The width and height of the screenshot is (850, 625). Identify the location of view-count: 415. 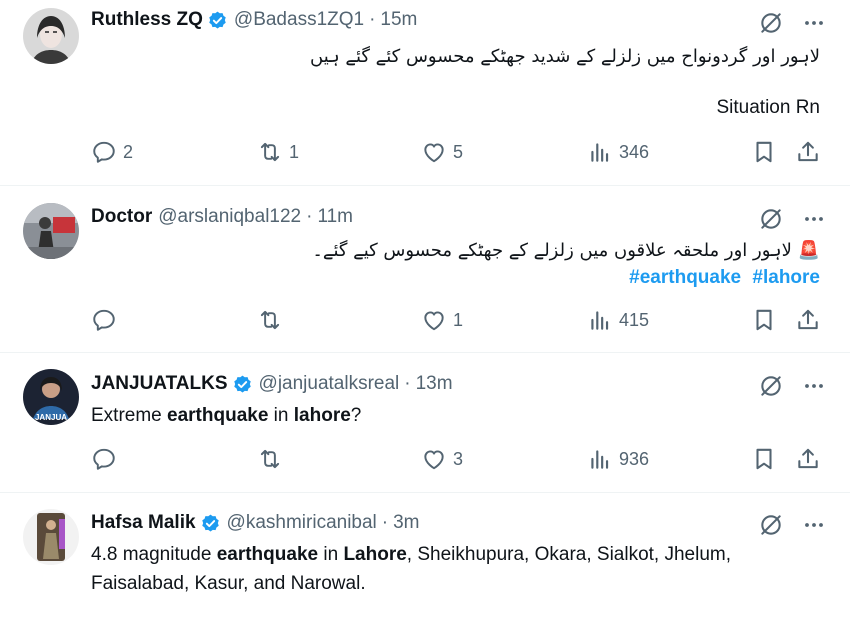
(634, 319).